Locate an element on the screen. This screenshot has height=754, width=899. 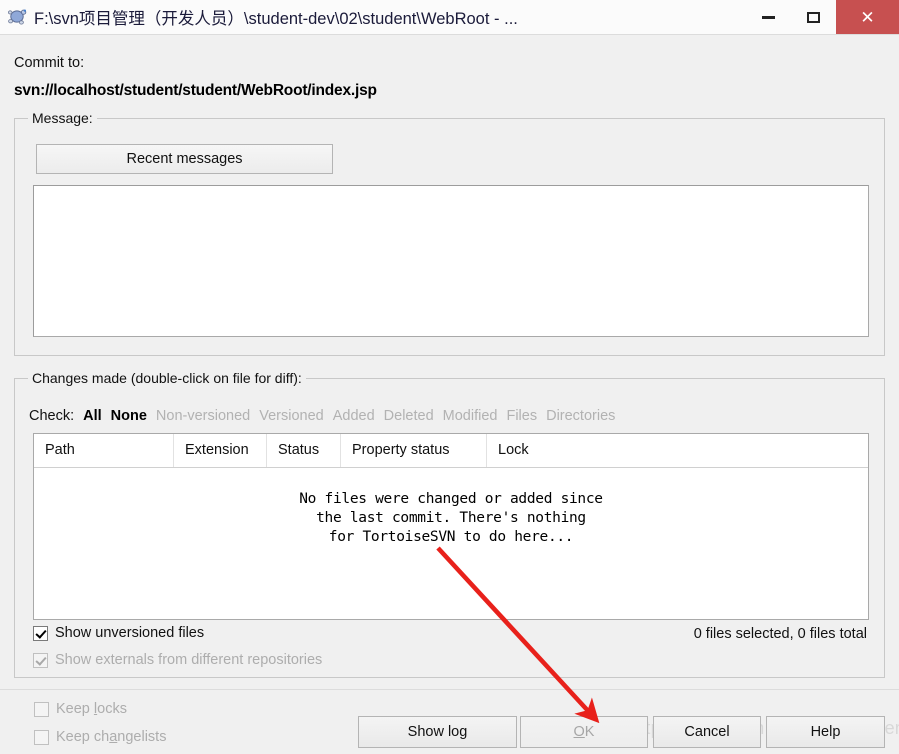
check-link-files: Files is located at coordinates (522, 416).